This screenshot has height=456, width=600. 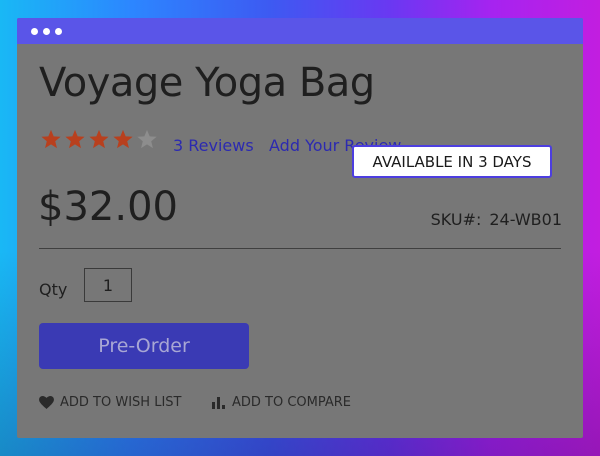 What do you see at coordinates (108, 285) in the screenshot?
I see `qty-input` at bounding box center [108, 285].